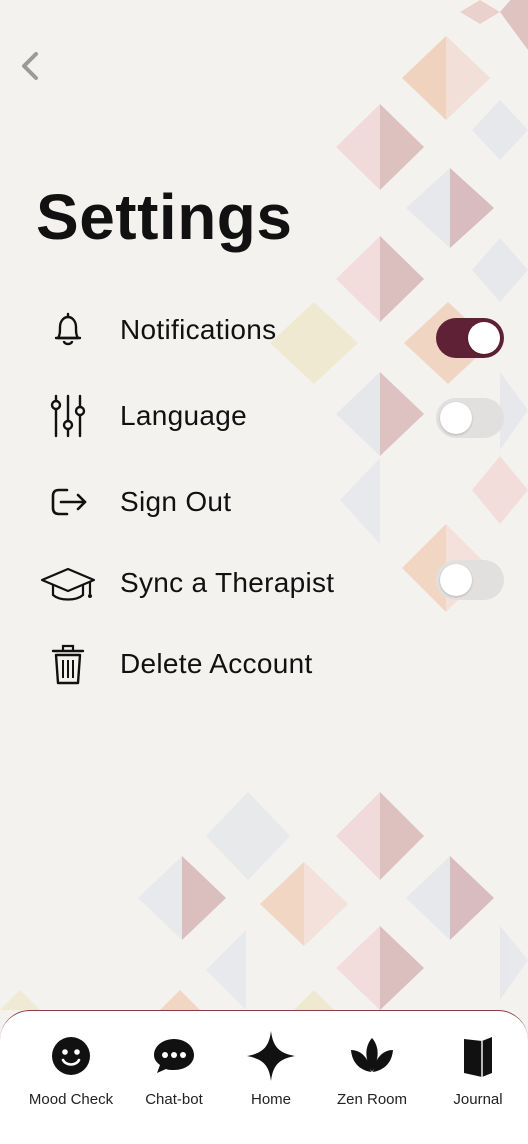  What do you see at coordinates (71, 1099) in the screenshot?
I see `nav-label: Mood Check` at bounding box center [71, 1099].